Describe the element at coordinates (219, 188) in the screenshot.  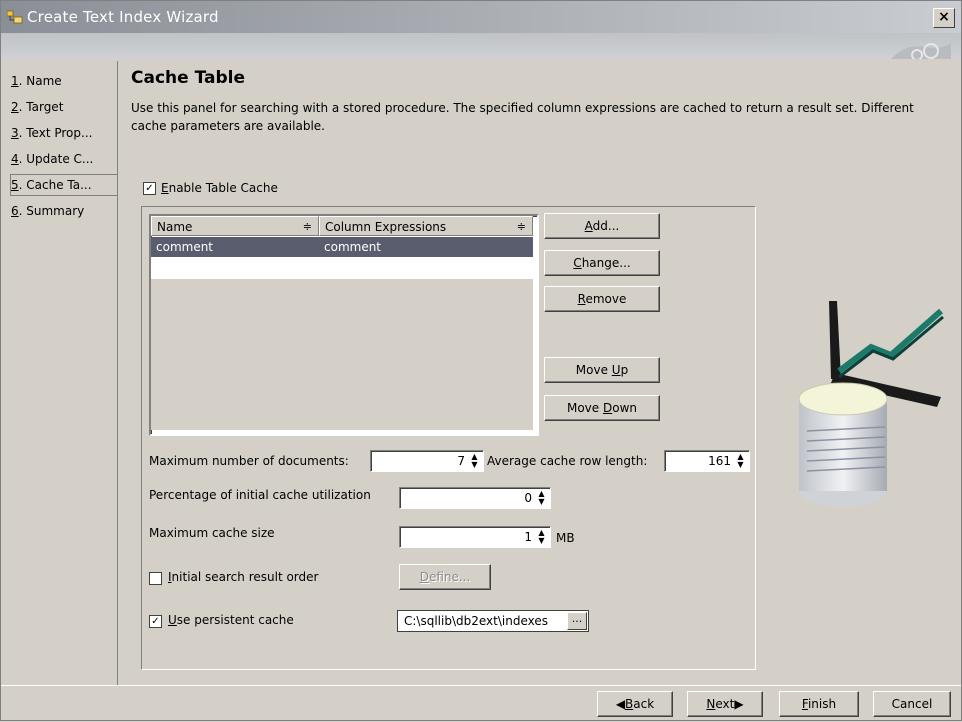
I see `enable-table-cache-label: Enable Table Cache` at that location.